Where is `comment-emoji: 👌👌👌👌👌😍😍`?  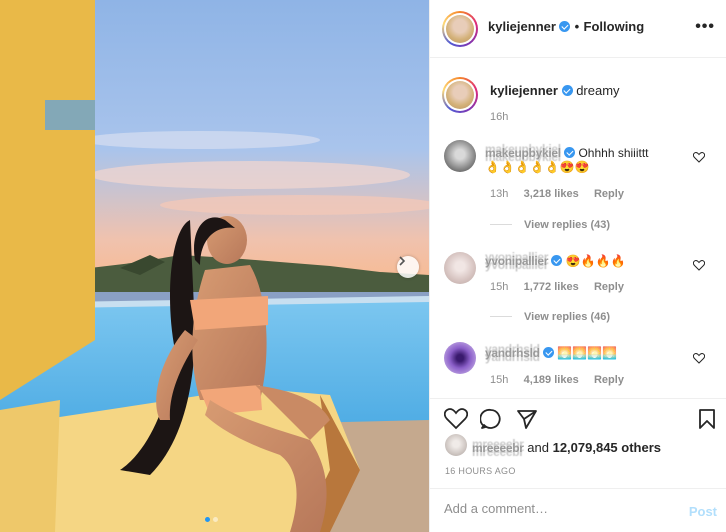 comment-emoji: 👌👌👌👌👌😍😍 is located at coordinates (537, 167).